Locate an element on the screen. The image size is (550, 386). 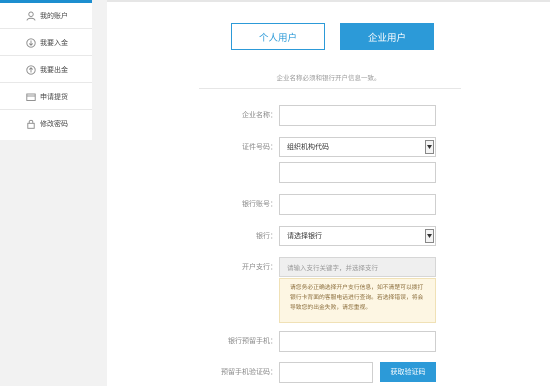
bank-select: 请选择银行 is located at coordinates (357, 236).